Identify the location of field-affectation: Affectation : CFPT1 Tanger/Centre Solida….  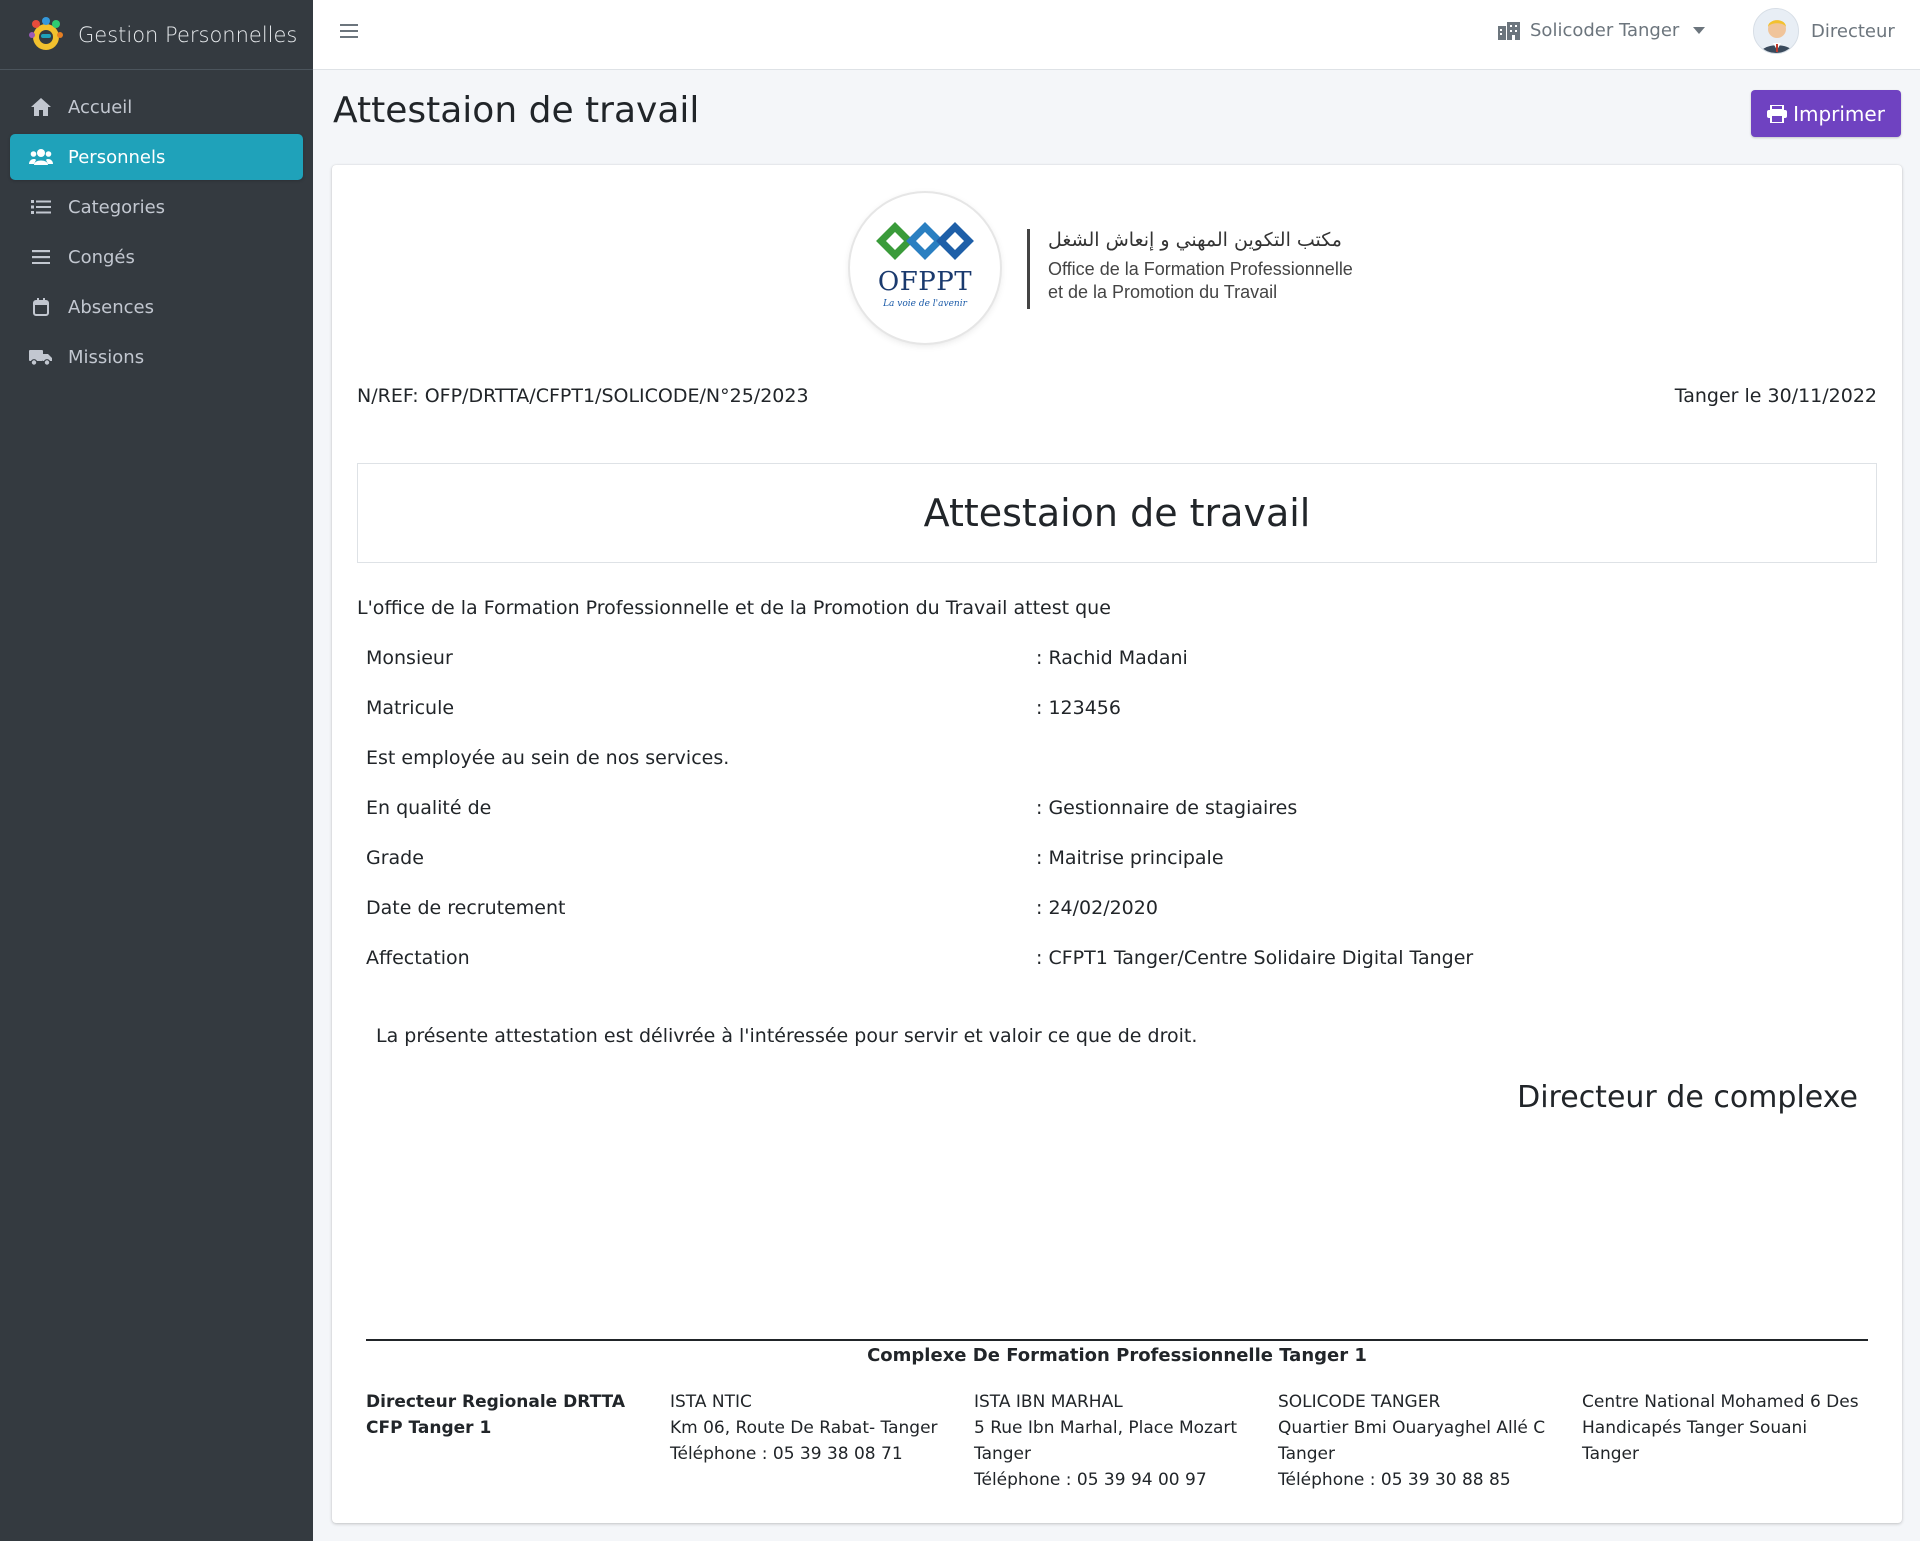
(919, 958).